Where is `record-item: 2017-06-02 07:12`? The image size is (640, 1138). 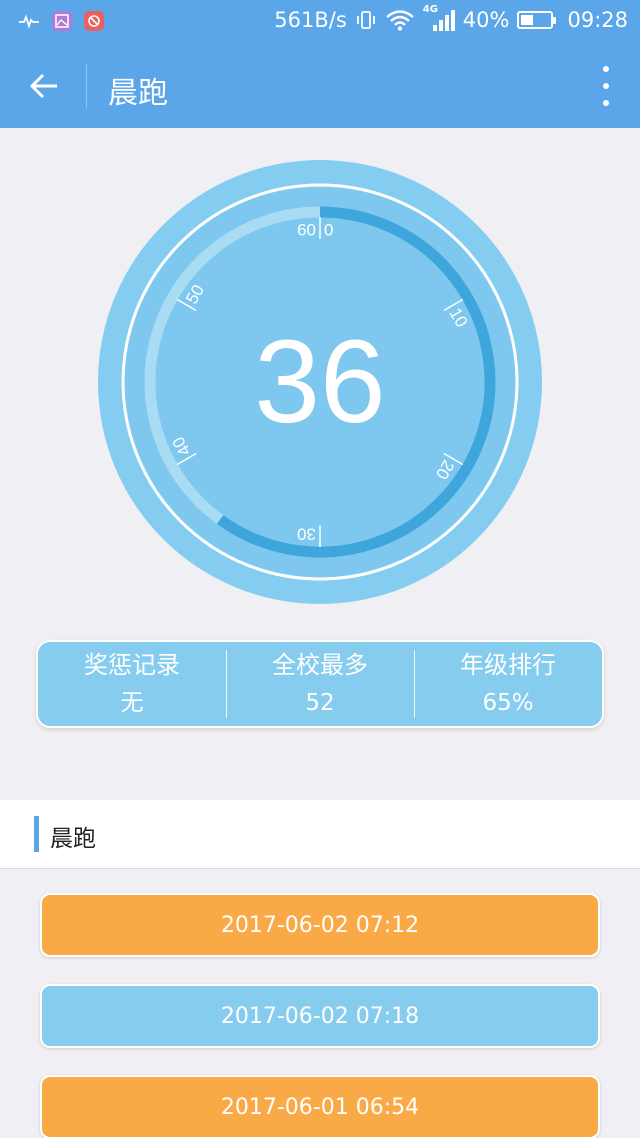
record-item: 2017-06-02 07:12 is located at coordinates (320, 925).